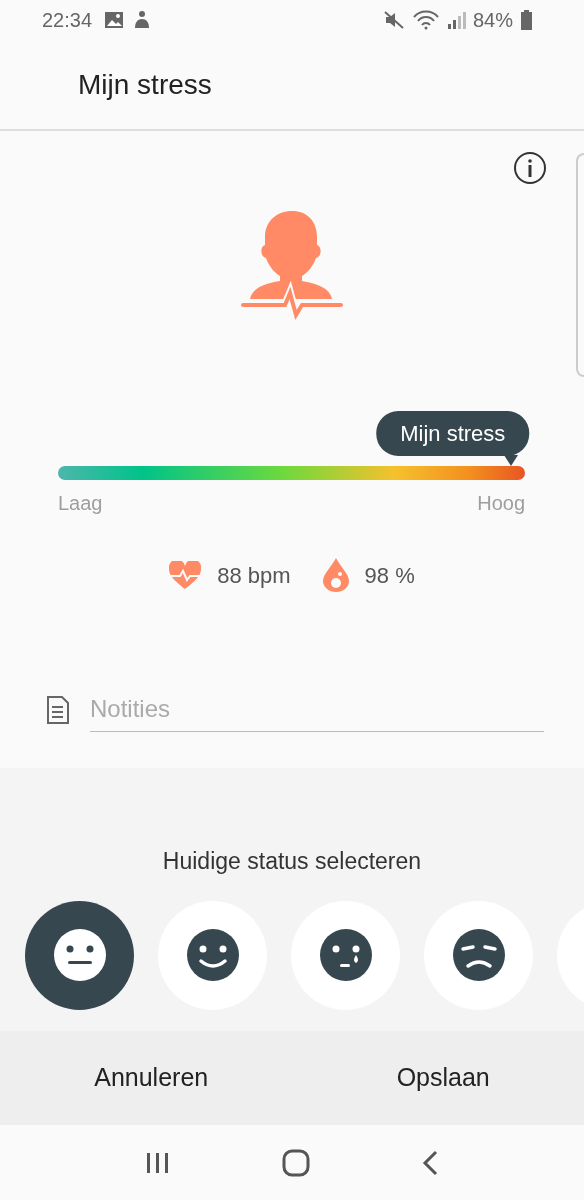  Describe the element at coordinates (580, 265) in the screenshot. I see `edge-panel-handle` at that location.